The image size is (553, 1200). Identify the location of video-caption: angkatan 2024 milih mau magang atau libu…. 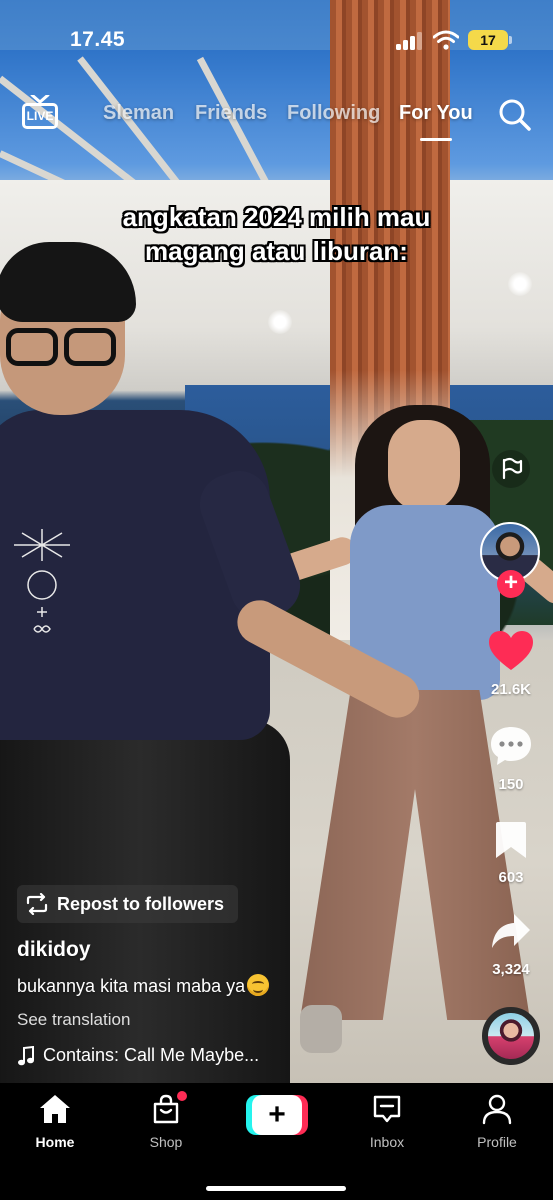
(276, 234).